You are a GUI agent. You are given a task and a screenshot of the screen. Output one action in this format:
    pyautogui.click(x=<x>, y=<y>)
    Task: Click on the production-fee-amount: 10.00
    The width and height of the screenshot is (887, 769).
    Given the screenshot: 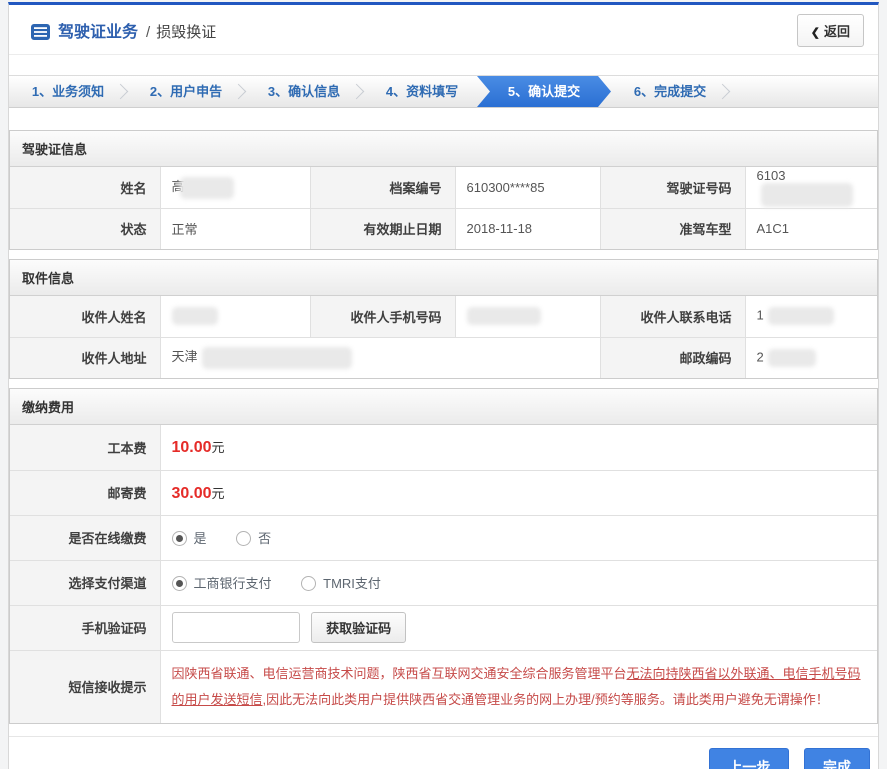 What is the action you would take?
    pyautogui.click(x=191, y=448)
    